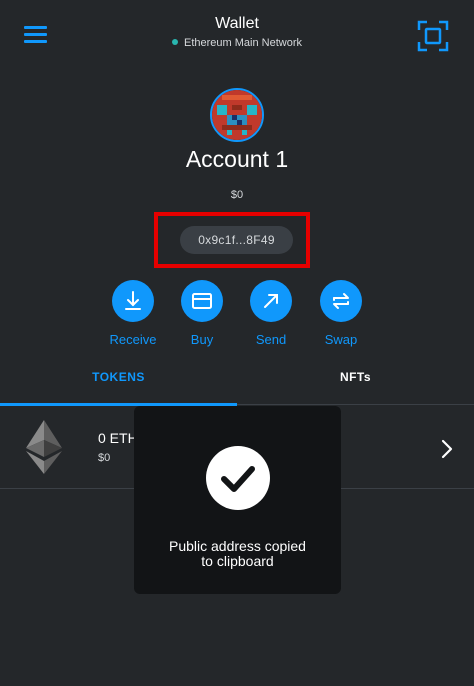 Image resolution: width=474 pixels, height=686 pixels. I want to click on account-avatar, so click(237, 115).